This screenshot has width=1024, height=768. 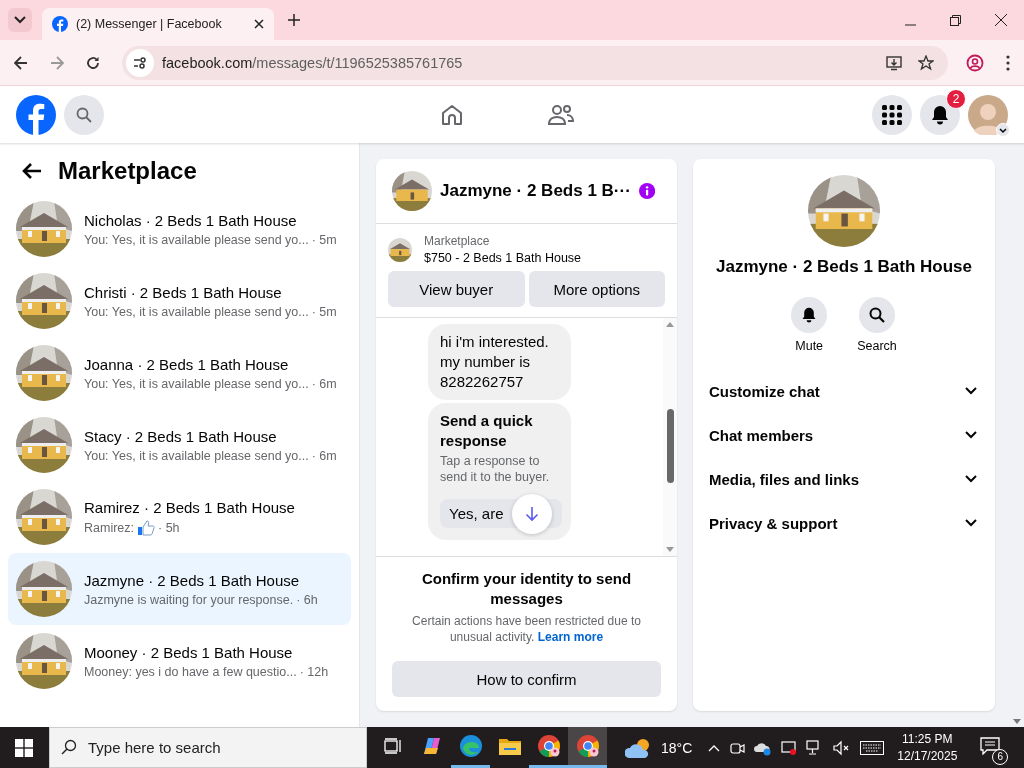 What do you see at coordinates (452, 114) in the screenshot?
I see `home-icon` at bounding box center [452, 114].